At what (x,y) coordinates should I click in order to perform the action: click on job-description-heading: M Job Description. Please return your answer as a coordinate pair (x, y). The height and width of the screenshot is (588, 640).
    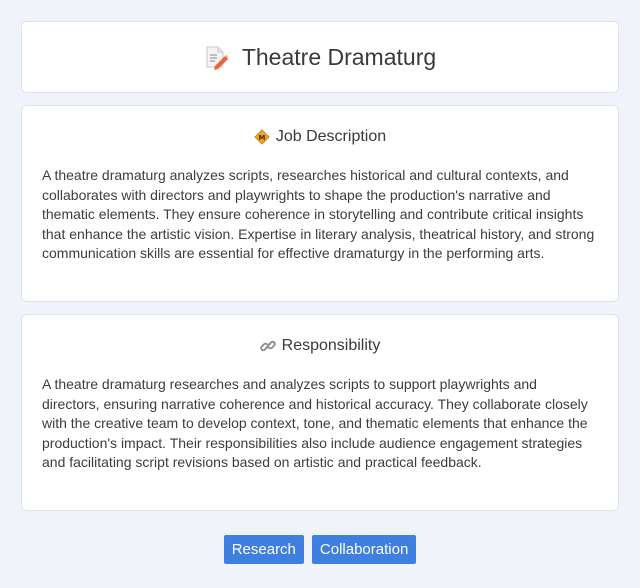
    Looking at the image, I should click on (320, 137).